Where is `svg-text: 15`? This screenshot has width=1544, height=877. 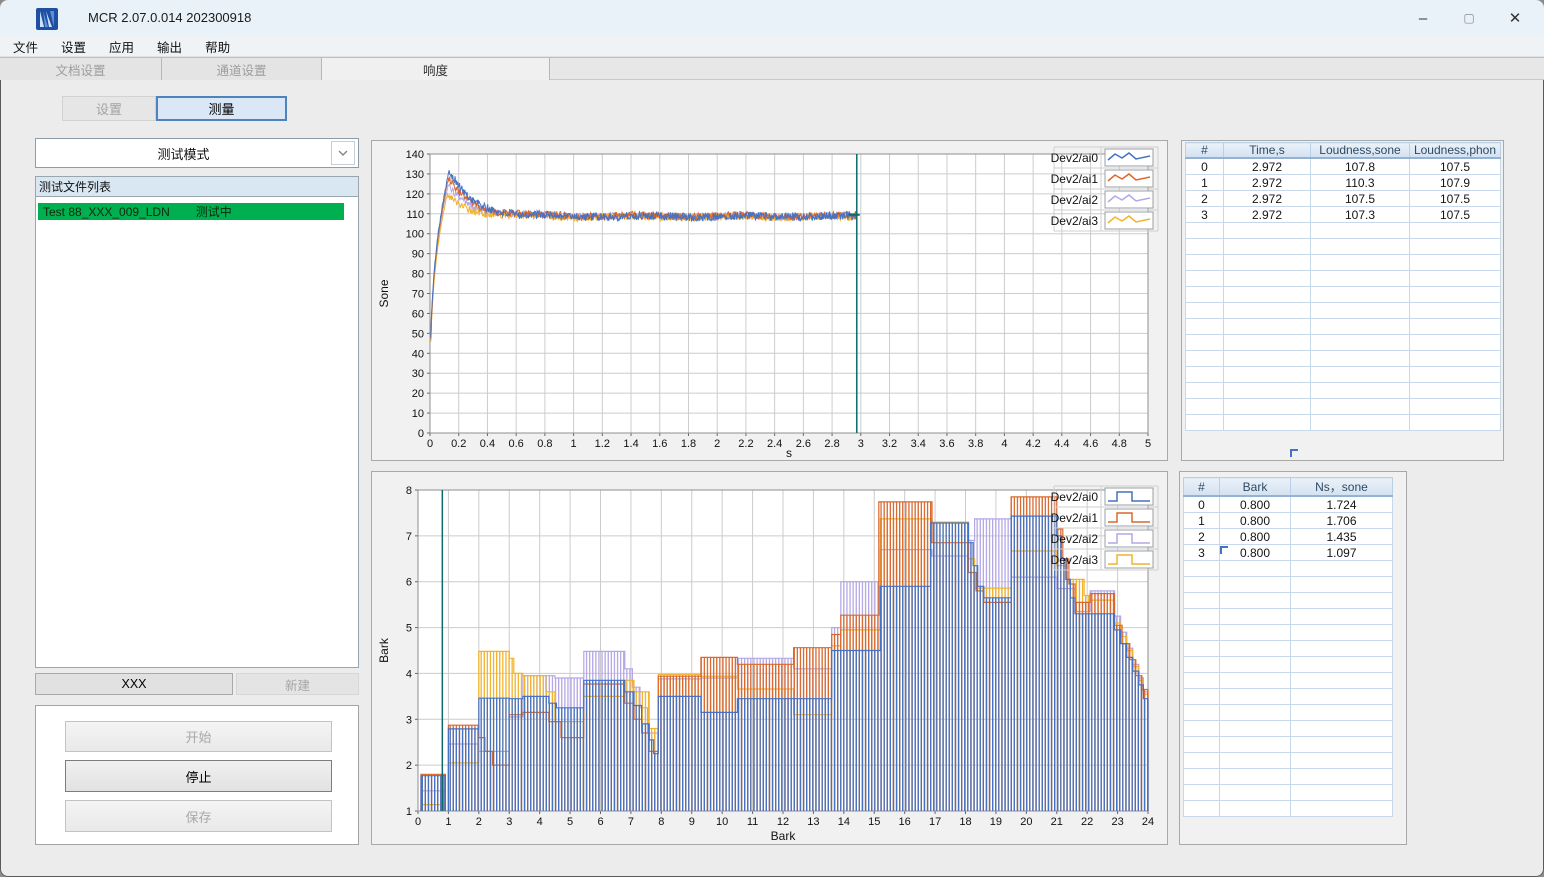 svg-text: 15 is located at coordinates (874, 822).